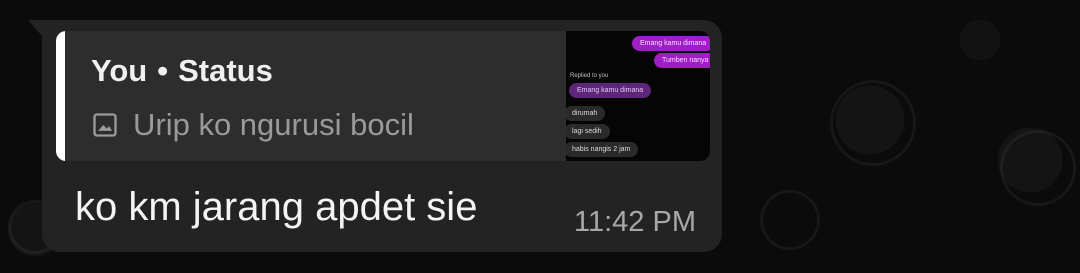  What do you see at coordinates (119, 70) in the screenshot?
I see `quote-author-name: You` at bounding box center [119, 70].